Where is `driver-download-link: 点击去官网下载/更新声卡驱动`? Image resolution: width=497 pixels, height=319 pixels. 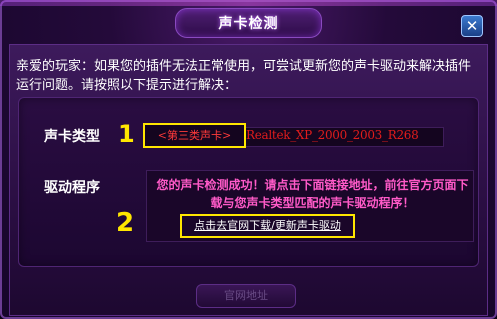
driver-download-link: 点击去官网下载/更新声卡驱动 is located at coordinates (267, 226).